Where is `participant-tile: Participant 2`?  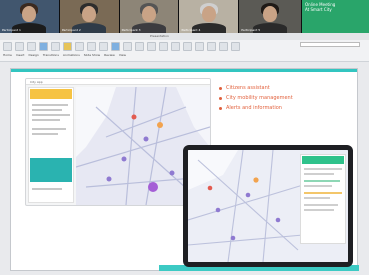
participant-tile: Participant 2 is located at coordinates (89, 16).